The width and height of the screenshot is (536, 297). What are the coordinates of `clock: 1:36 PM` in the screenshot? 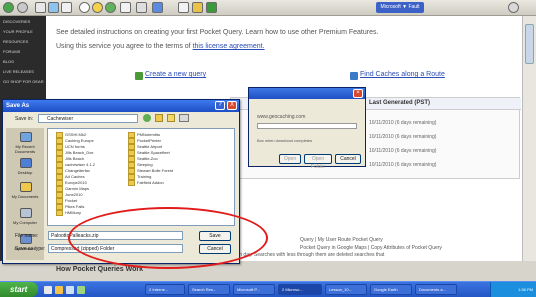 It's located at (525, 289).